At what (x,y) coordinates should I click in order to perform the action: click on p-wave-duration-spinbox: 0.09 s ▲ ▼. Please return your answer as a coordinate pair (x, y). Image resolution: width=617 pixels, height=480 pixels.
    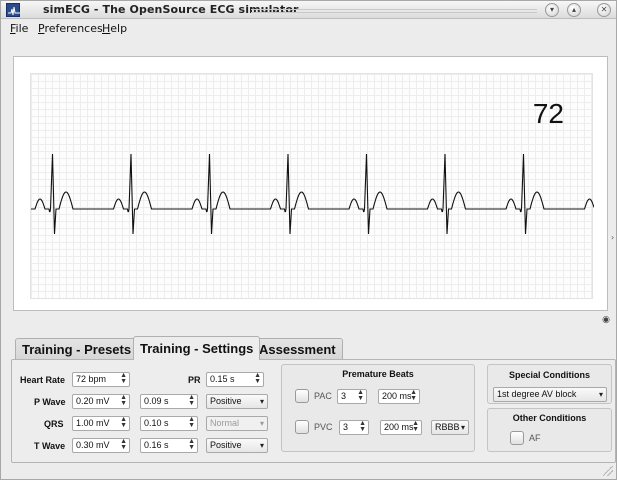
    Looking at the image, I should click on (169, 401).